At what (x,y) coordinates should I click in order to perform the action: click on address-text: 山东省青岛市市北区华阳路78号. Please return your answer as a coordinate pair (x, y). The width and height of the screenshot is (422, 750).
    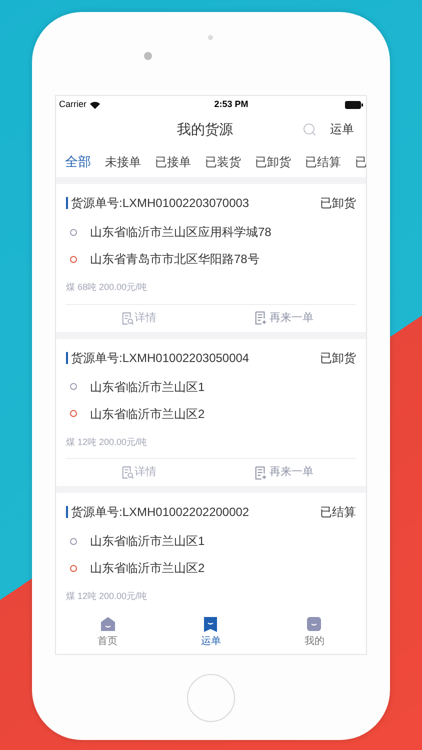
    Looking at the image, I should click on (175, 259).